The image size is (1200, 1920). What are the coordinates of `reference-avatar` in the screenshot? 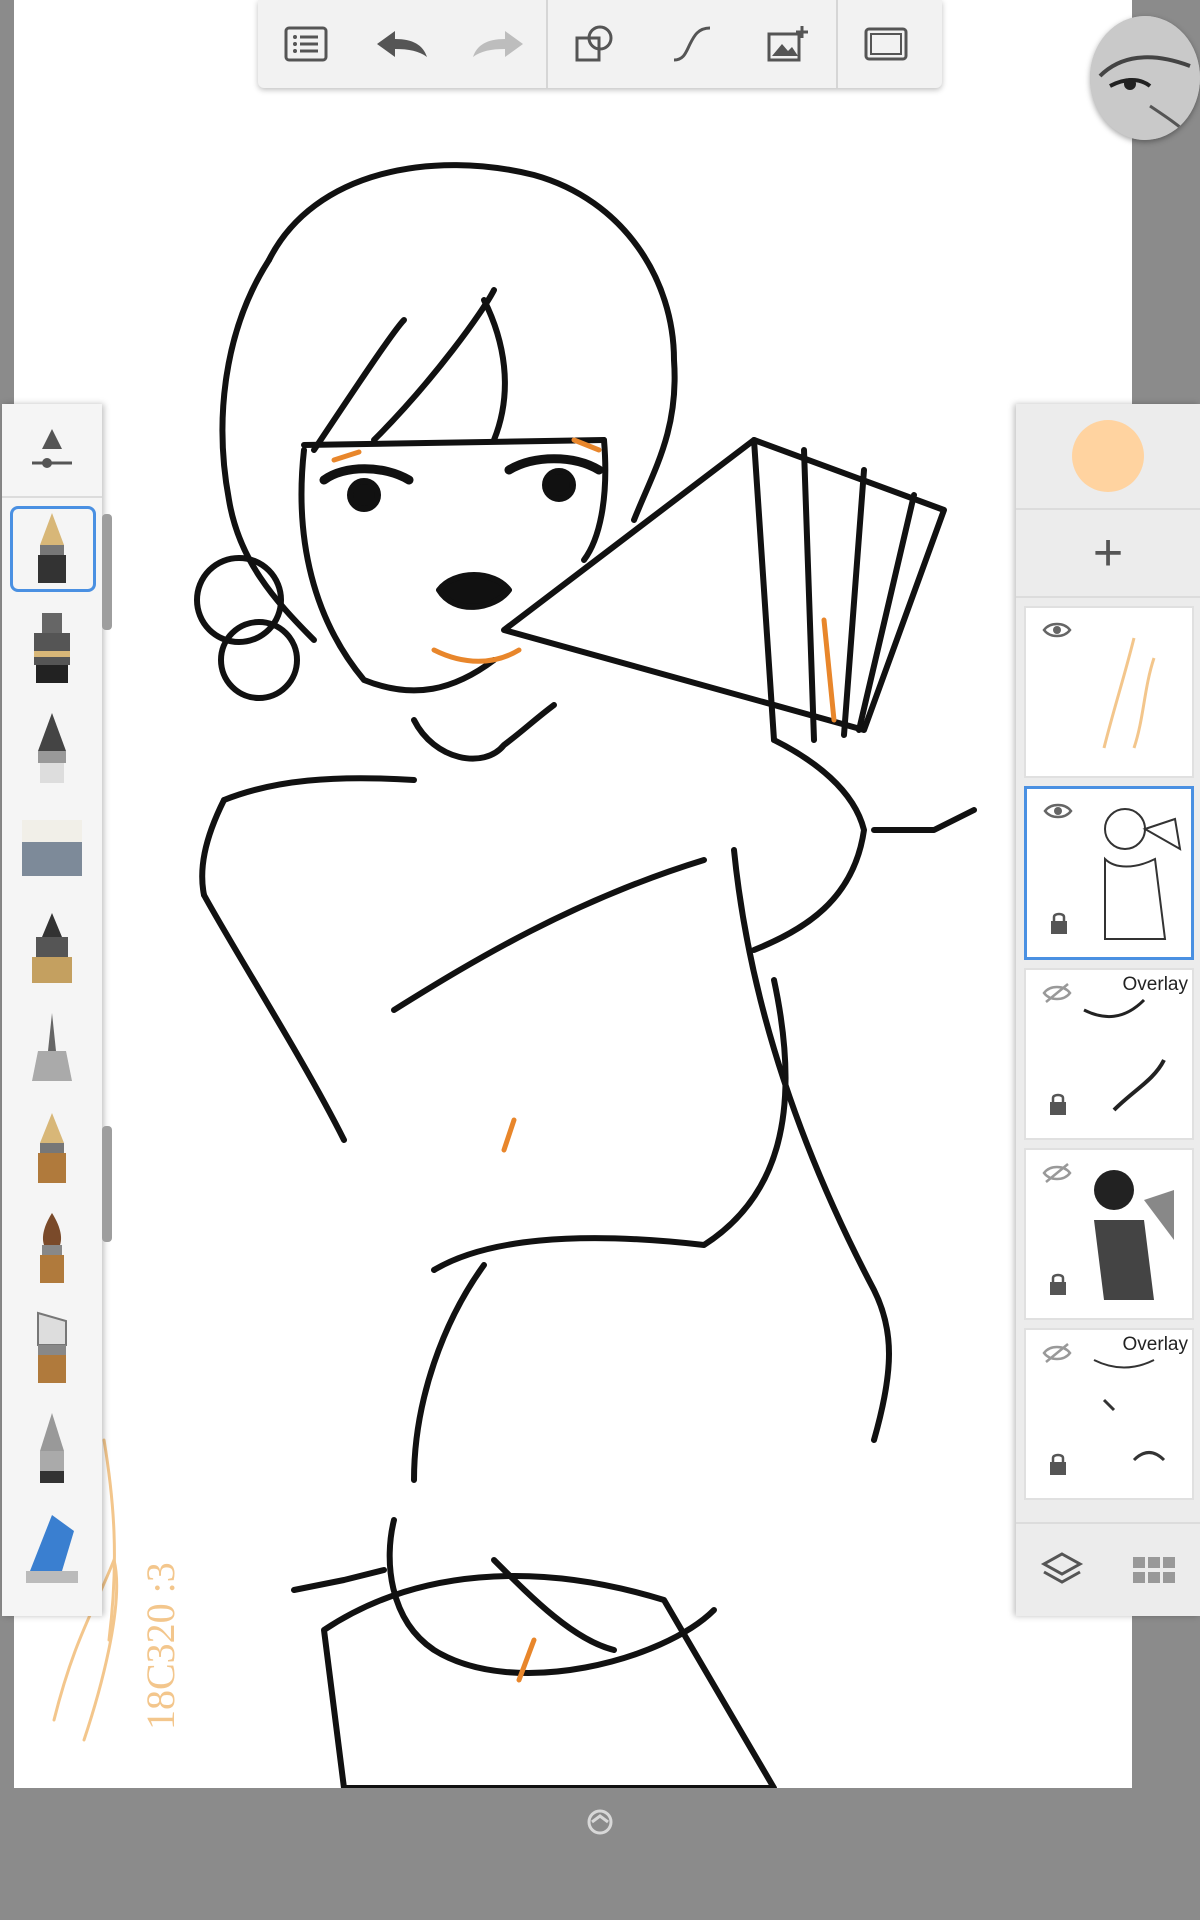 It's located at (1145, 78).